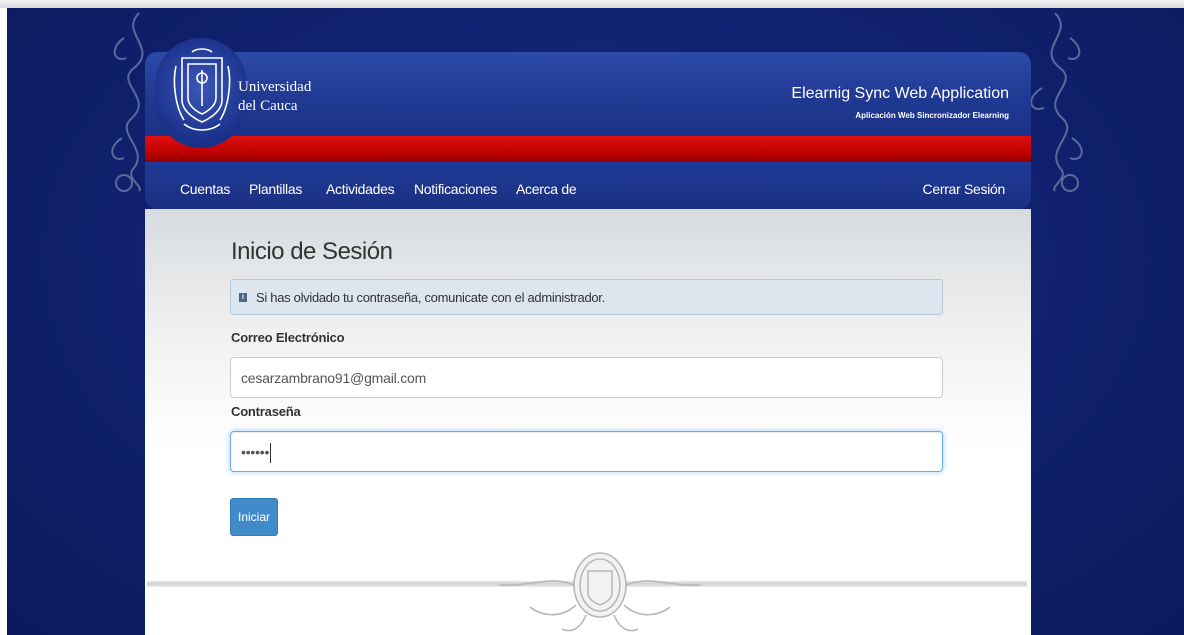 This screenshot has width=1184, height=635. Describe the element at coordinates (205, 189) in the screenshot. I see `nav-item-cuentas: Cuentas` at that location.